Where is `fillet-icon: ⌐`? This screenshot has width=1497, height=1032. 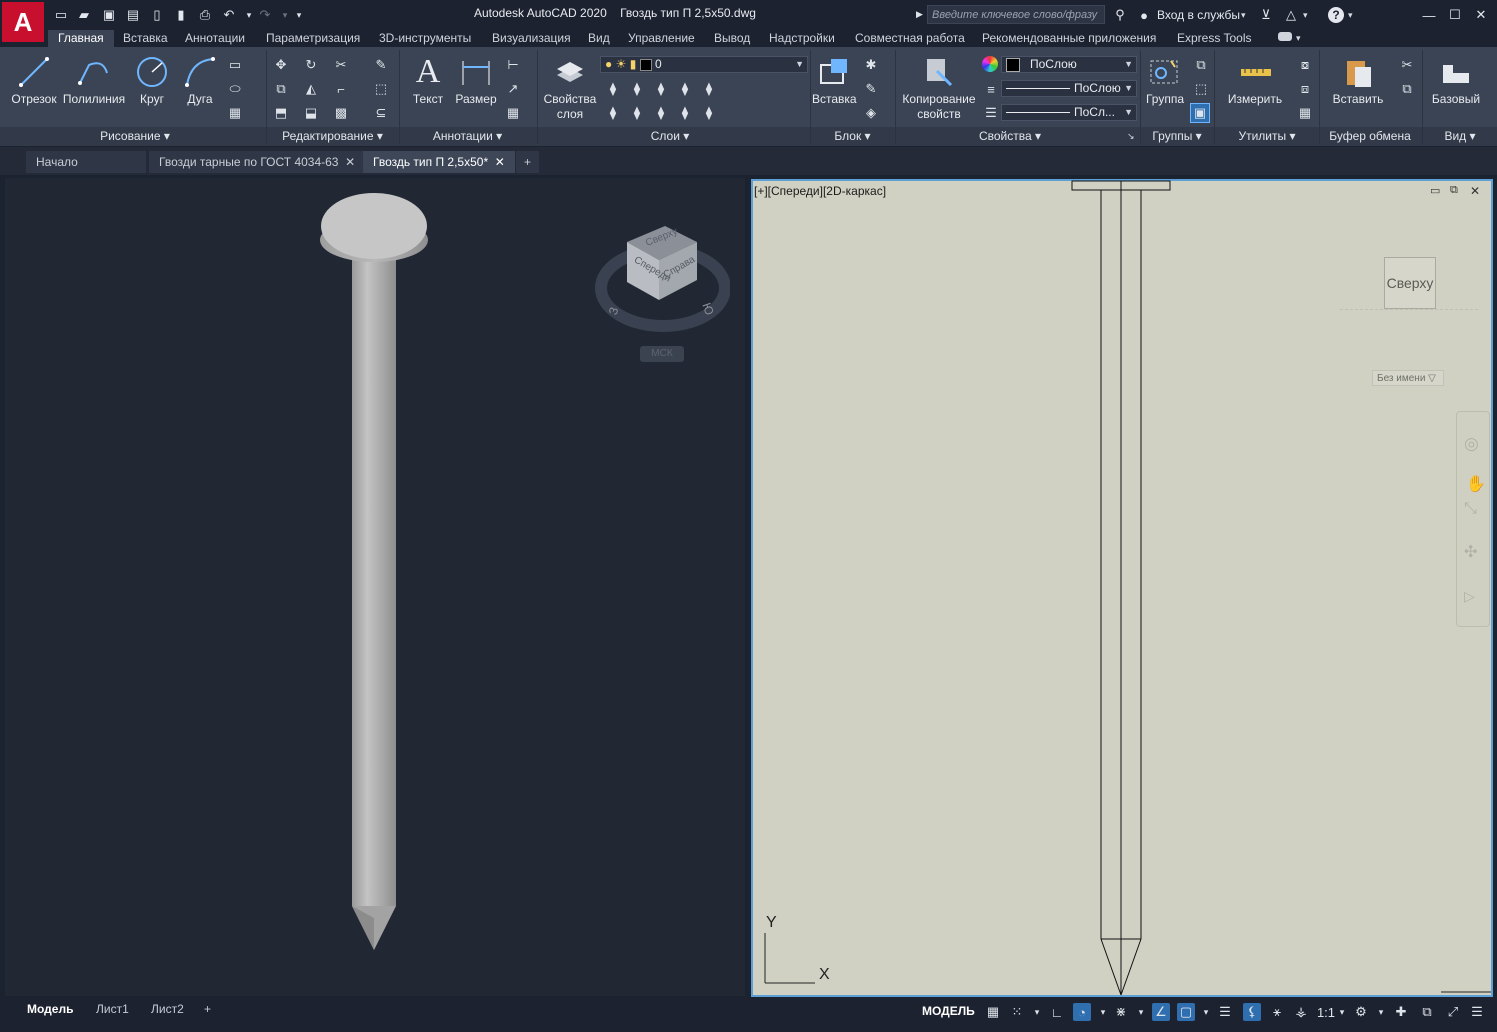
fillet-icon: ⌐ is located at coordinates (341, 89).